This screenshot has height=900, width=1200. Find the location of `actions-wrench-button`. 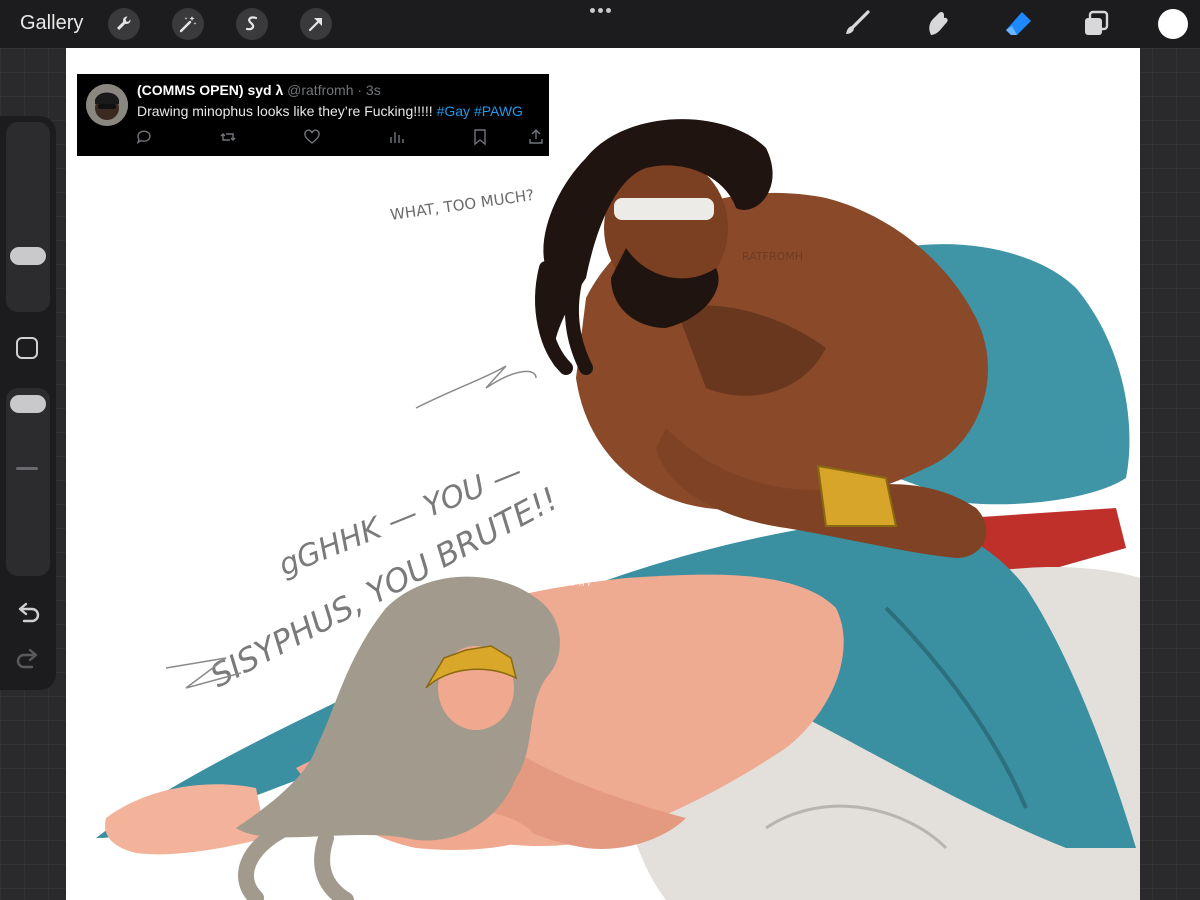

actions-wrench-button is located at coordinates (124, 24).